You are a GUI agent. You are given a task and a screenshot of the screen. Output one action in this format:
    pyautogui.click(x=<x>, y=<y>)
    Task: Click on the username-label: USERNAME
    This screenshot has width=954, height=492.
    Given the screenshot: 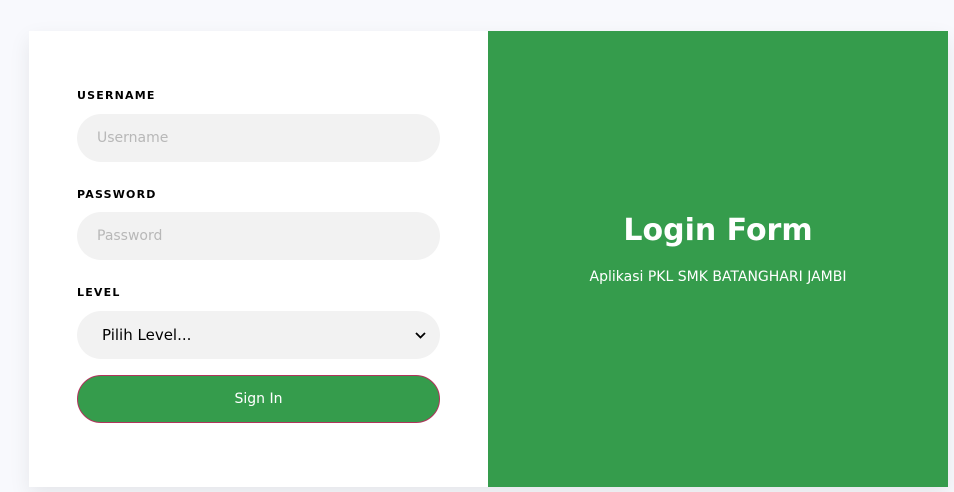 What is the action you would take?
    pyautogui.click(x=116, y=95)
    